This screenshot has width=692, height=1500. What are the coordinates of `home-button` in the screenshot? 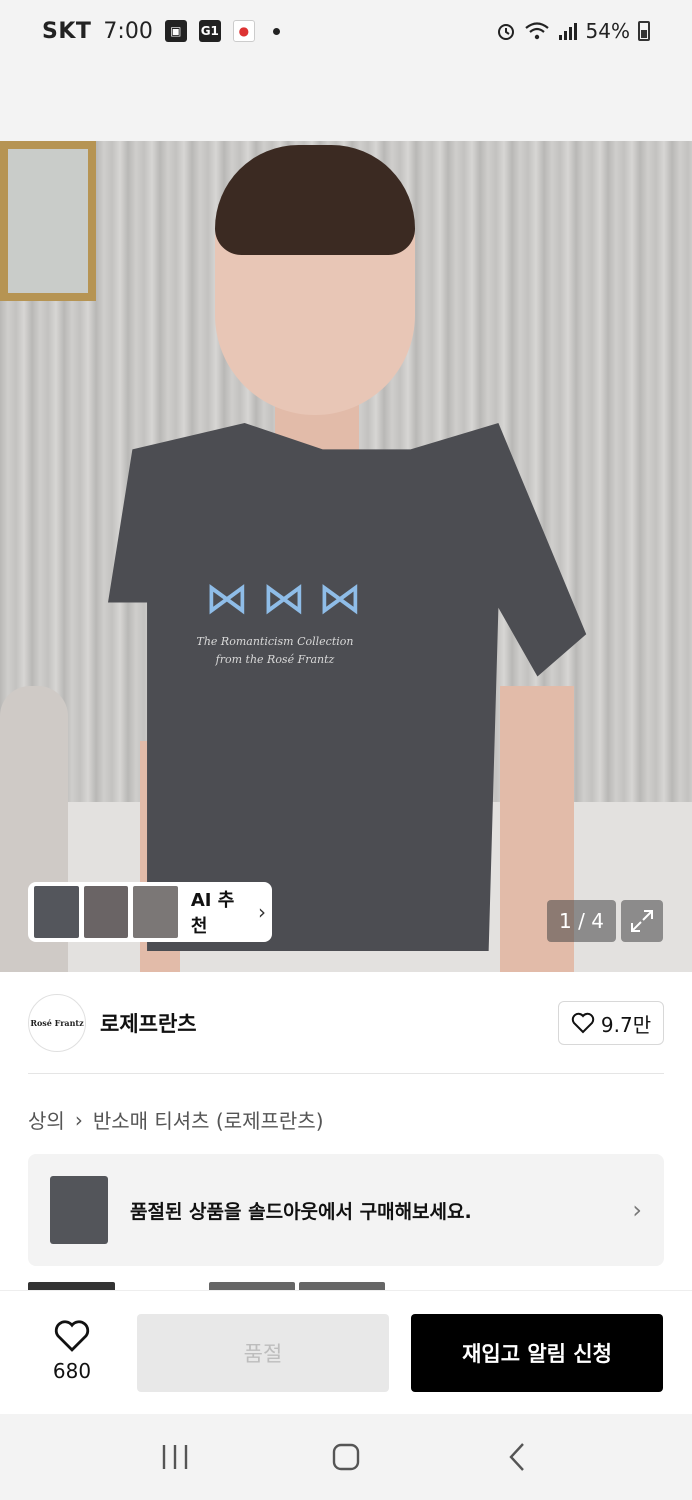 It's located at (346, 1457).